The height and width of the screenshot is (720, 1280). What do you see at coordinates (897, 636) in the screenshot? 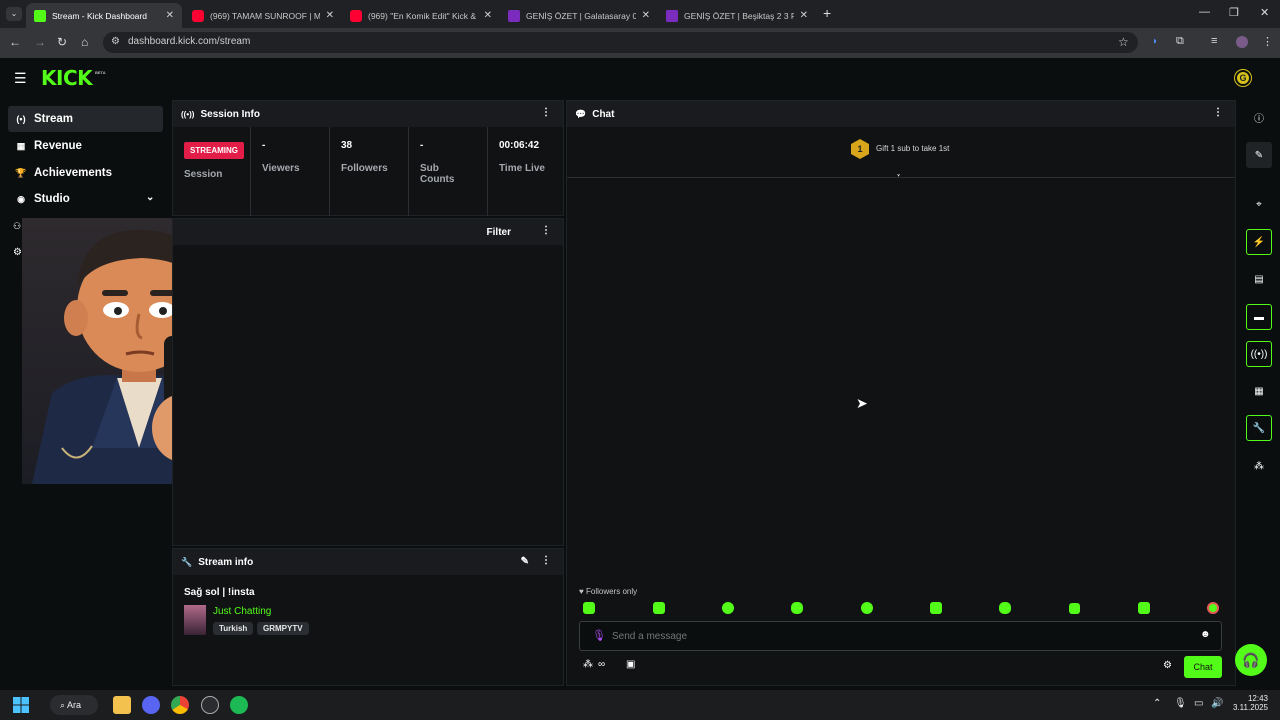
I see `chat-message-input` at bounding box center [897, 636].